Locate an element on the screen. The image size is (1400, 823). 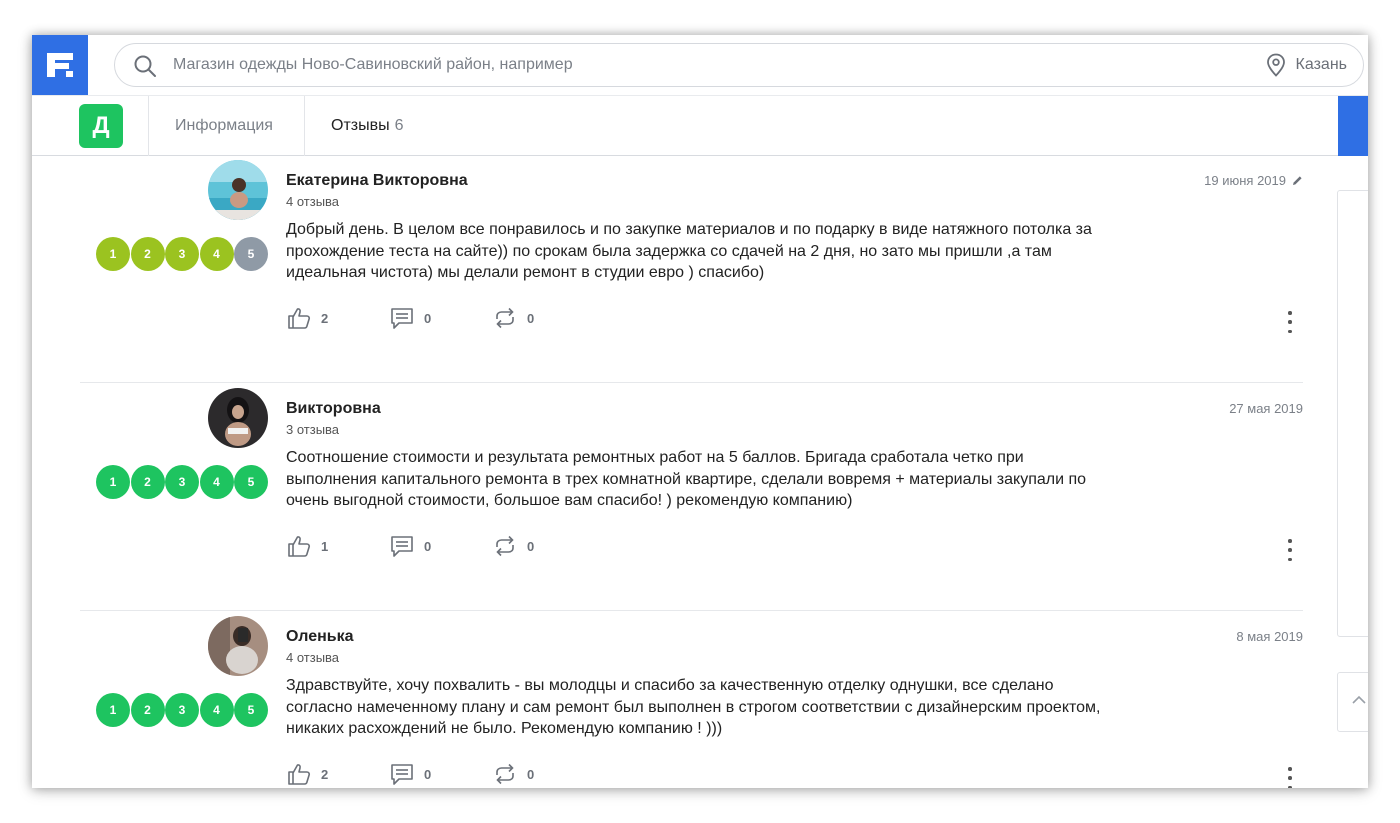
scroll-to-top-button is located at coordinates (1352, 702).